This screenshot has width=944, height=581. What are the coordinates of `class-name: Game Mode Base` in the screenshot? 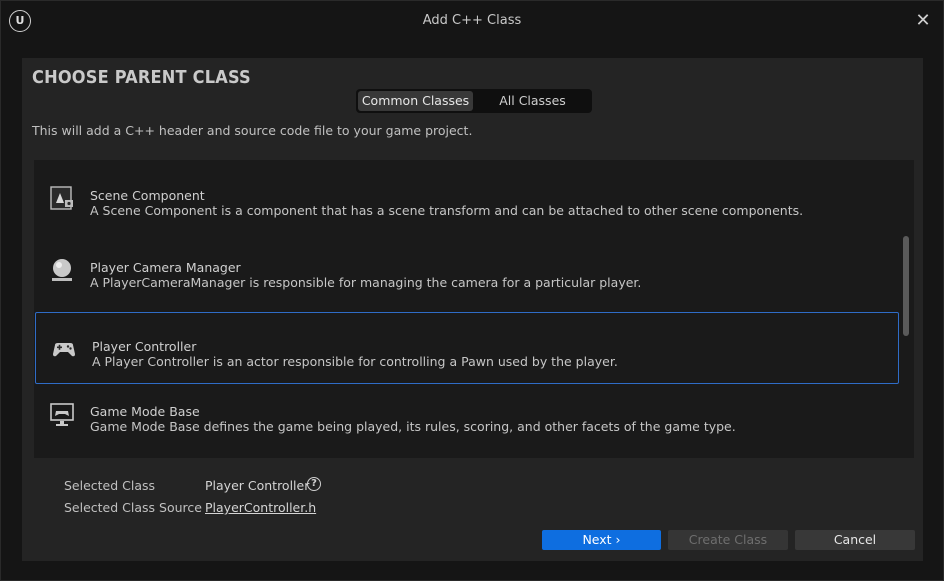 It's located at (145, 411).